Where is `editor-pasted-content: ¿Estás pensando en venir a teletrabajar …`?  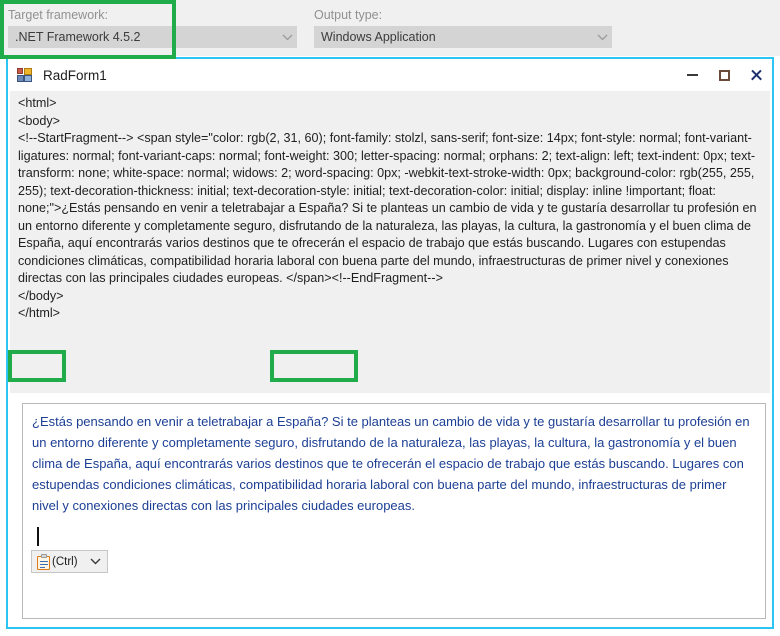 editor-pasted-content: ¿Estás pensando en venir a teletrabajar … is located at coordinates (391, 463).